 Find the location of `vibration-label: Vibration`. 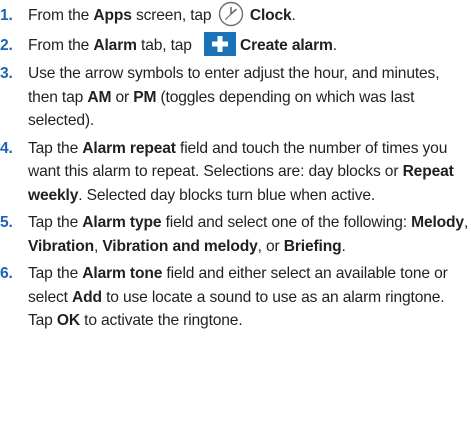

vibration-label: Vibration is located at coordinates (61, 246).